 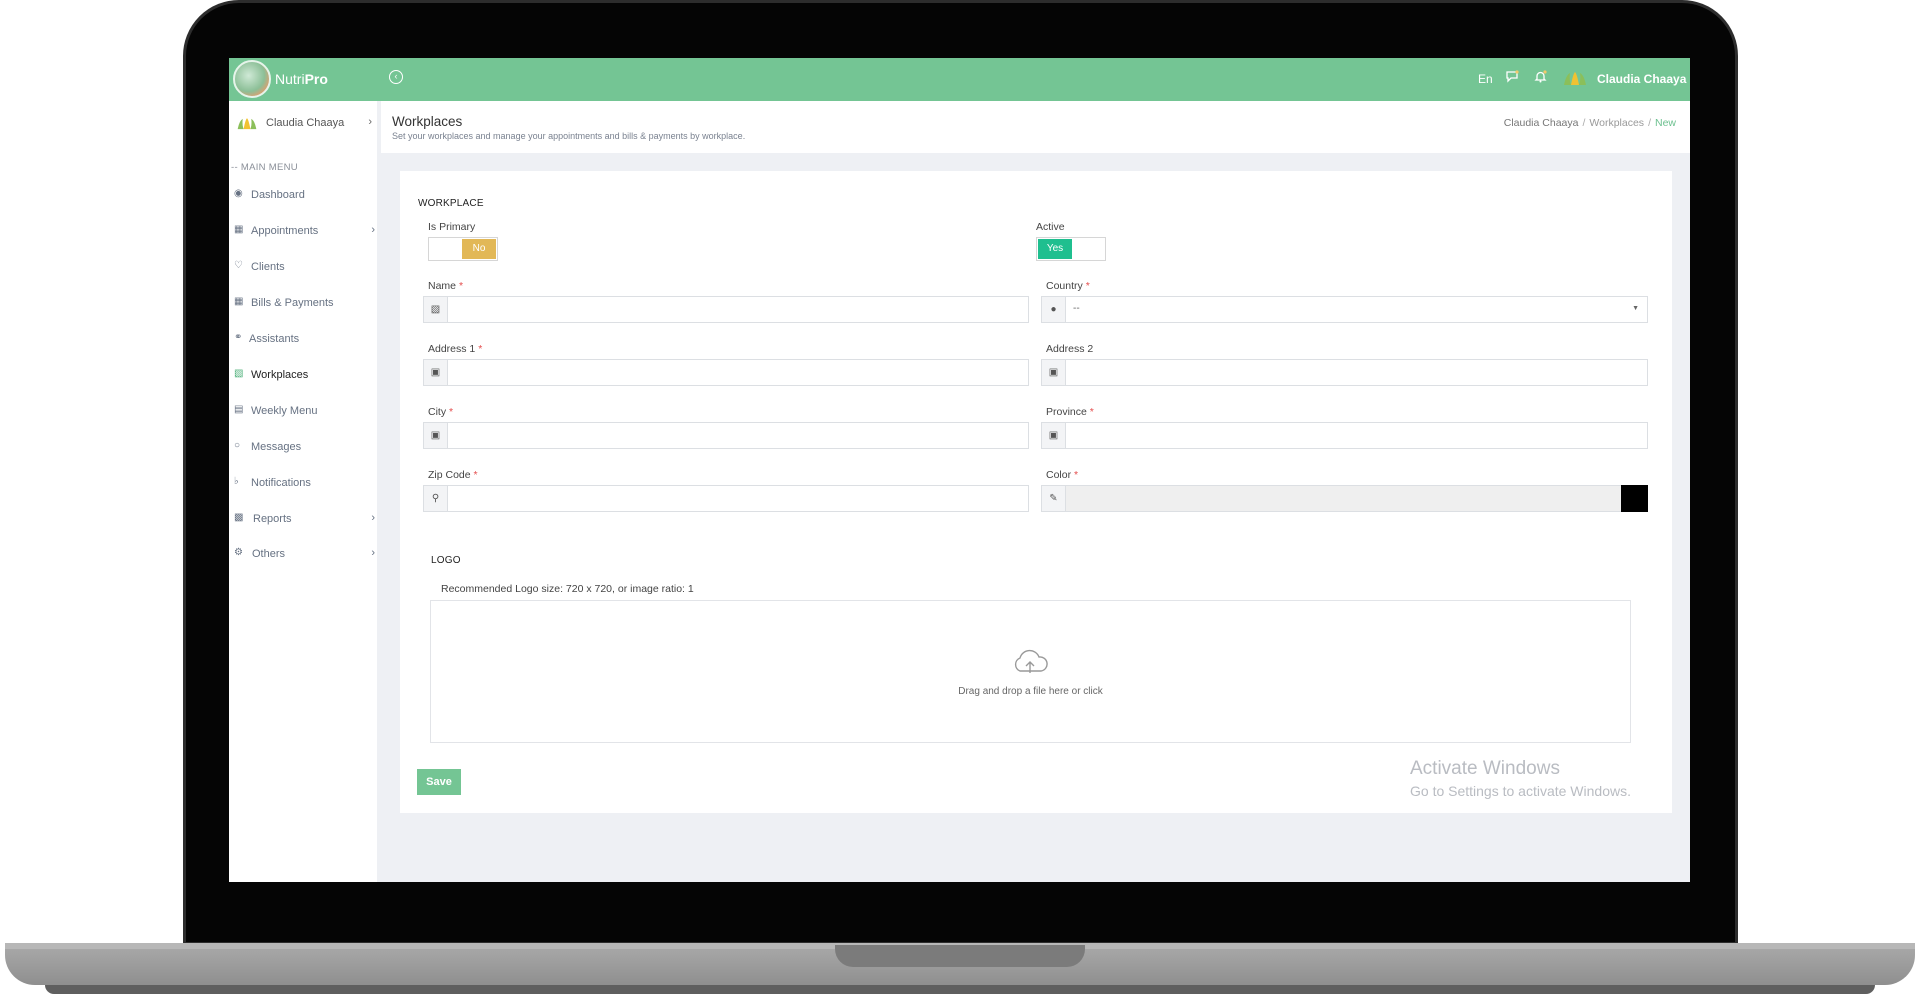 What do you see at coordinates (436, 498) in the screenshot?
I see `map-marker-icon: ⚲` at bounding box center [436, 498].